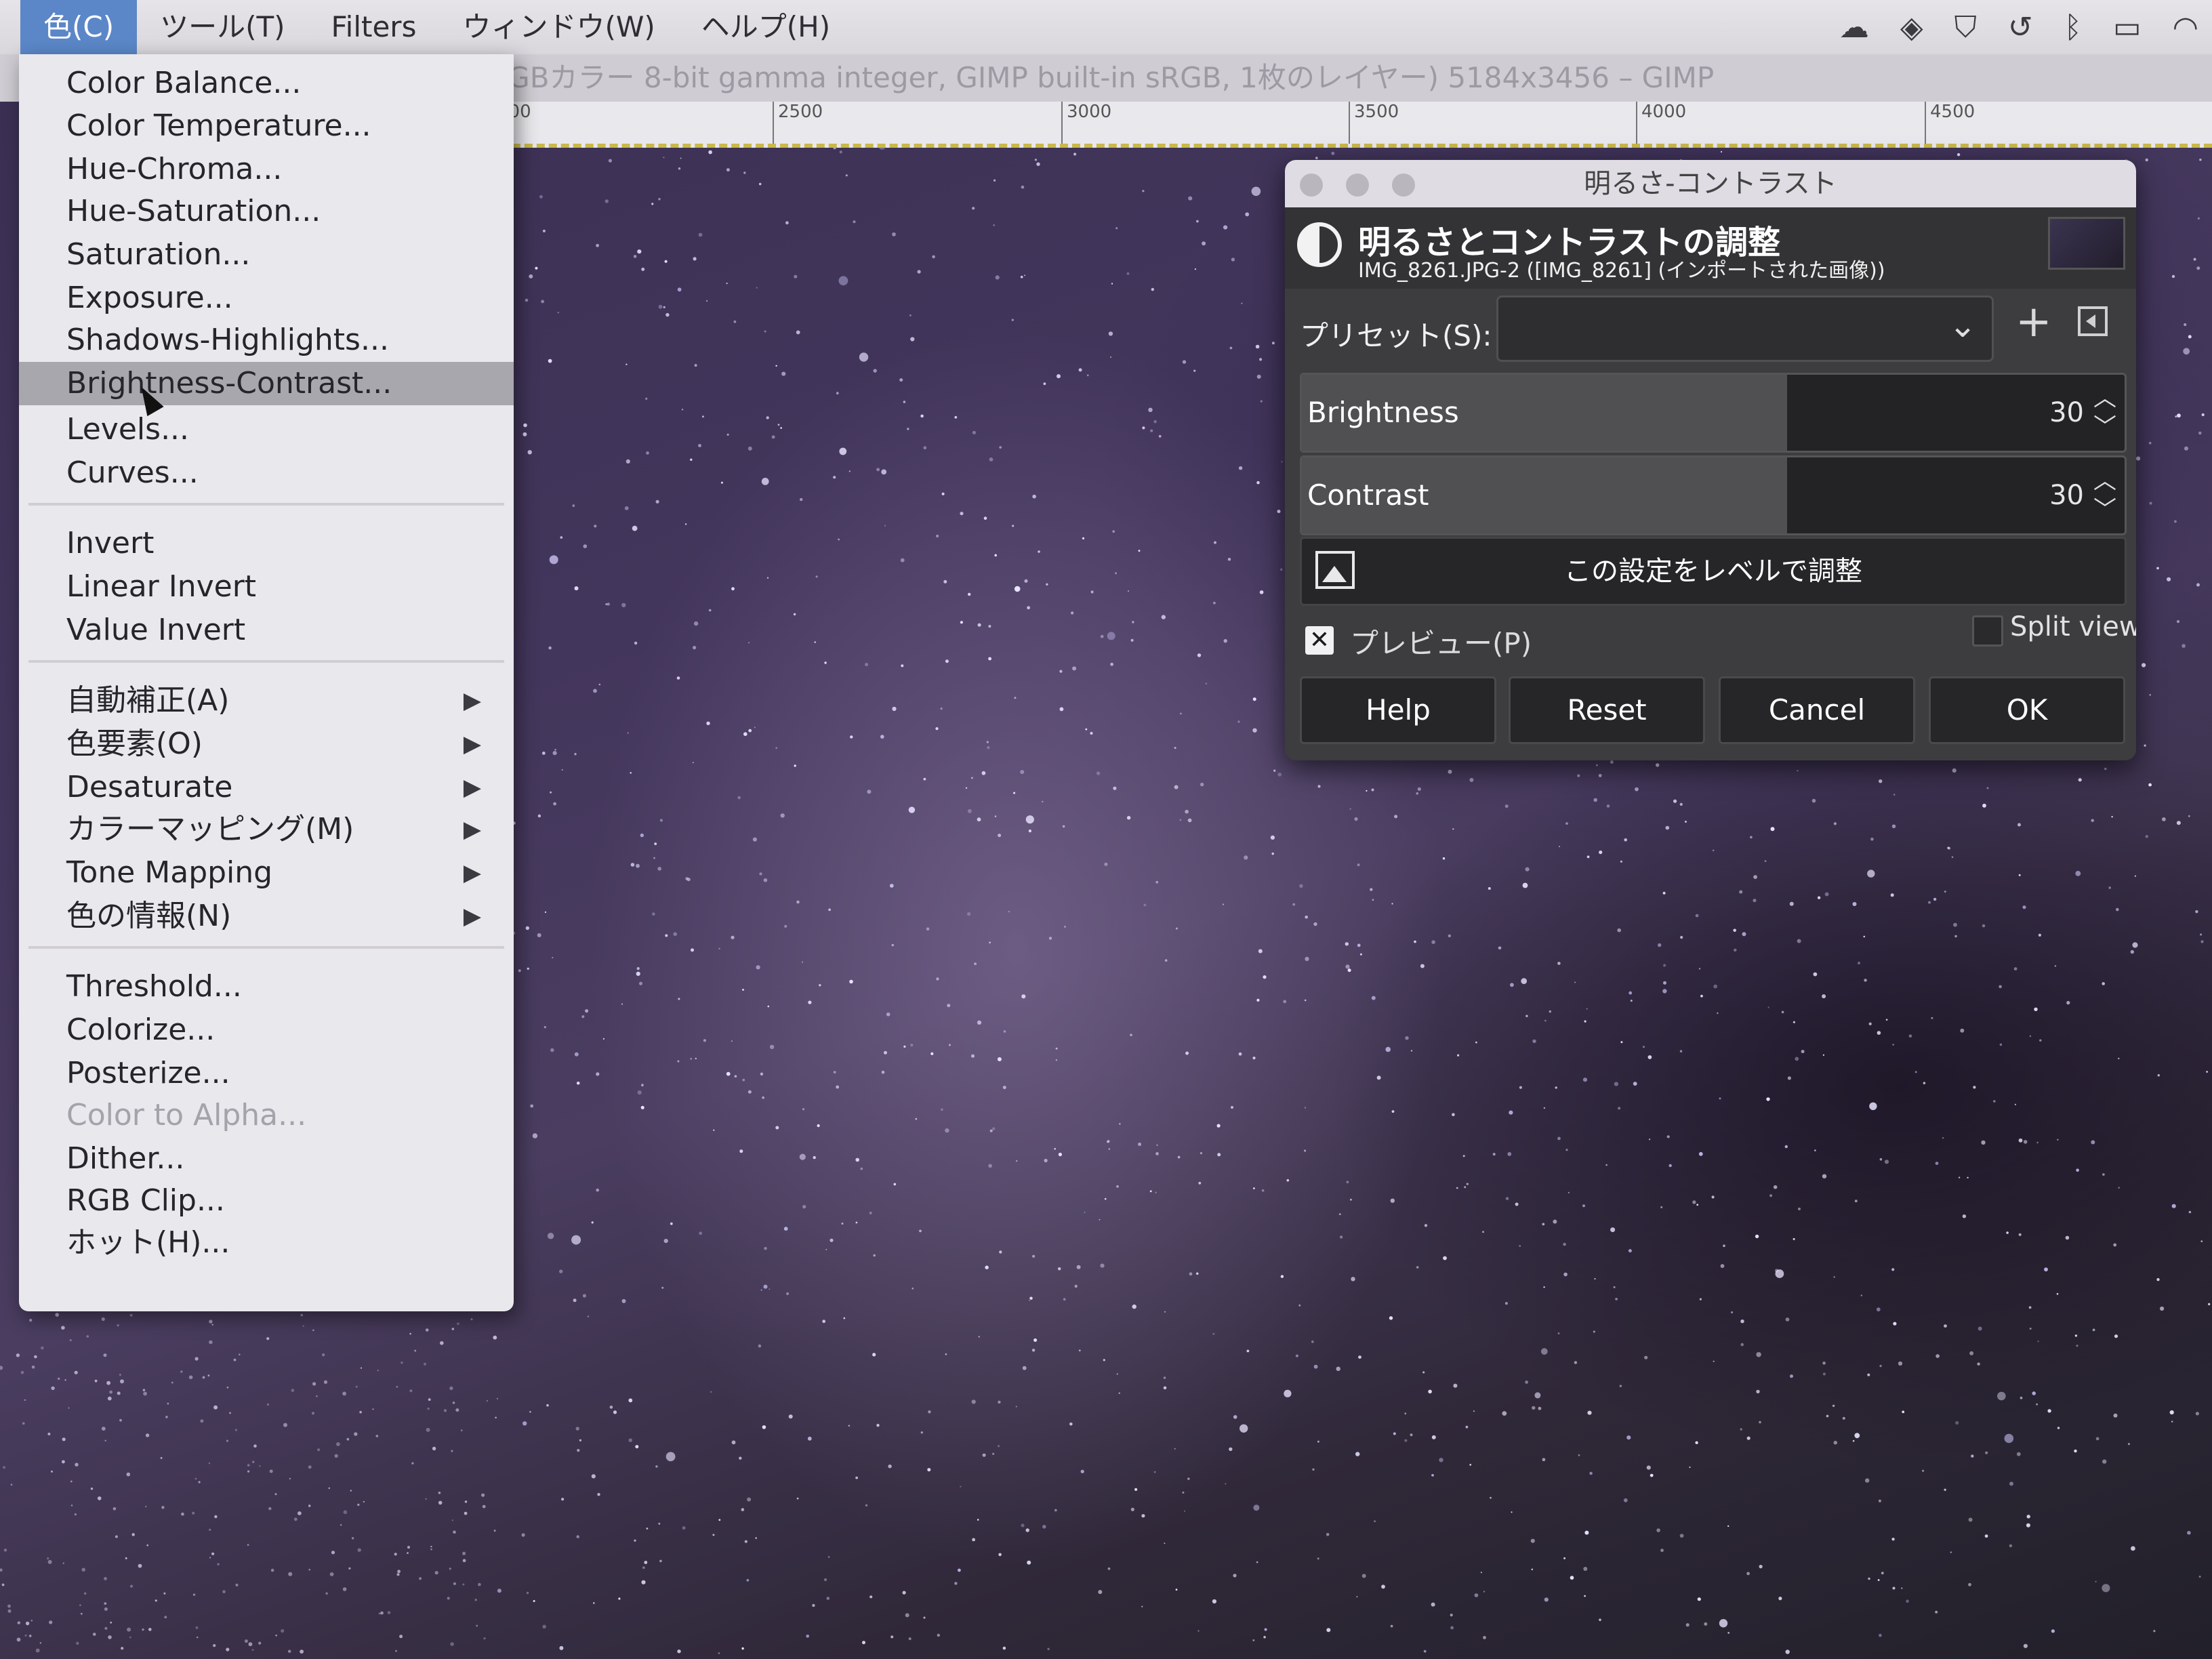 Image resolution: width=2212 pixels, height=1659 pixels. What do you see at coordinates (765, 27) in the screenshot?
I see `menu-help: ヘルプ(H)` at bounding box center [765, 27].